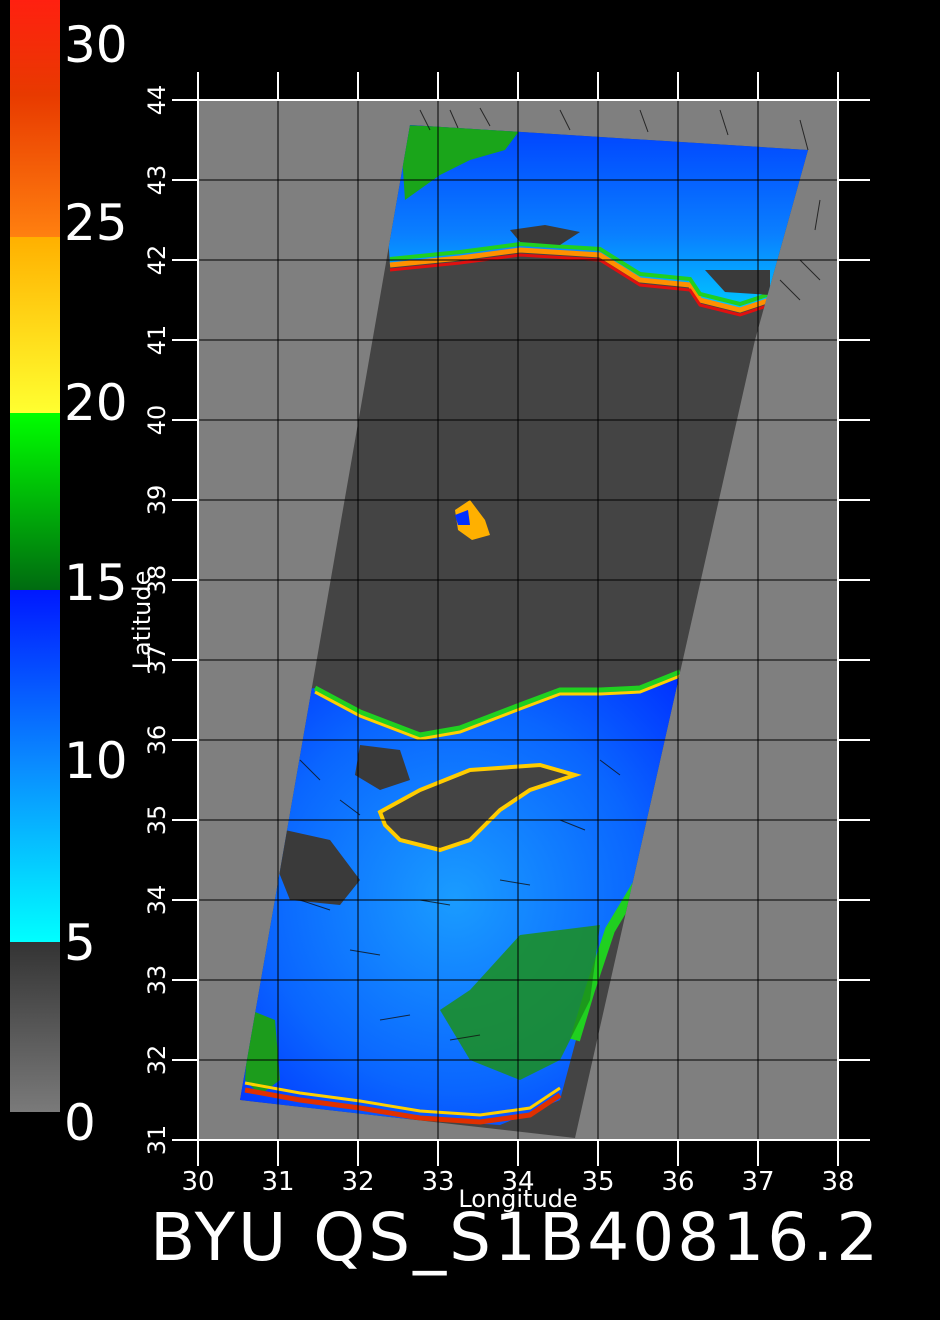  I want to click on colorbar-labels: 30 25 20 15 10 5 0, so click(96, 584).